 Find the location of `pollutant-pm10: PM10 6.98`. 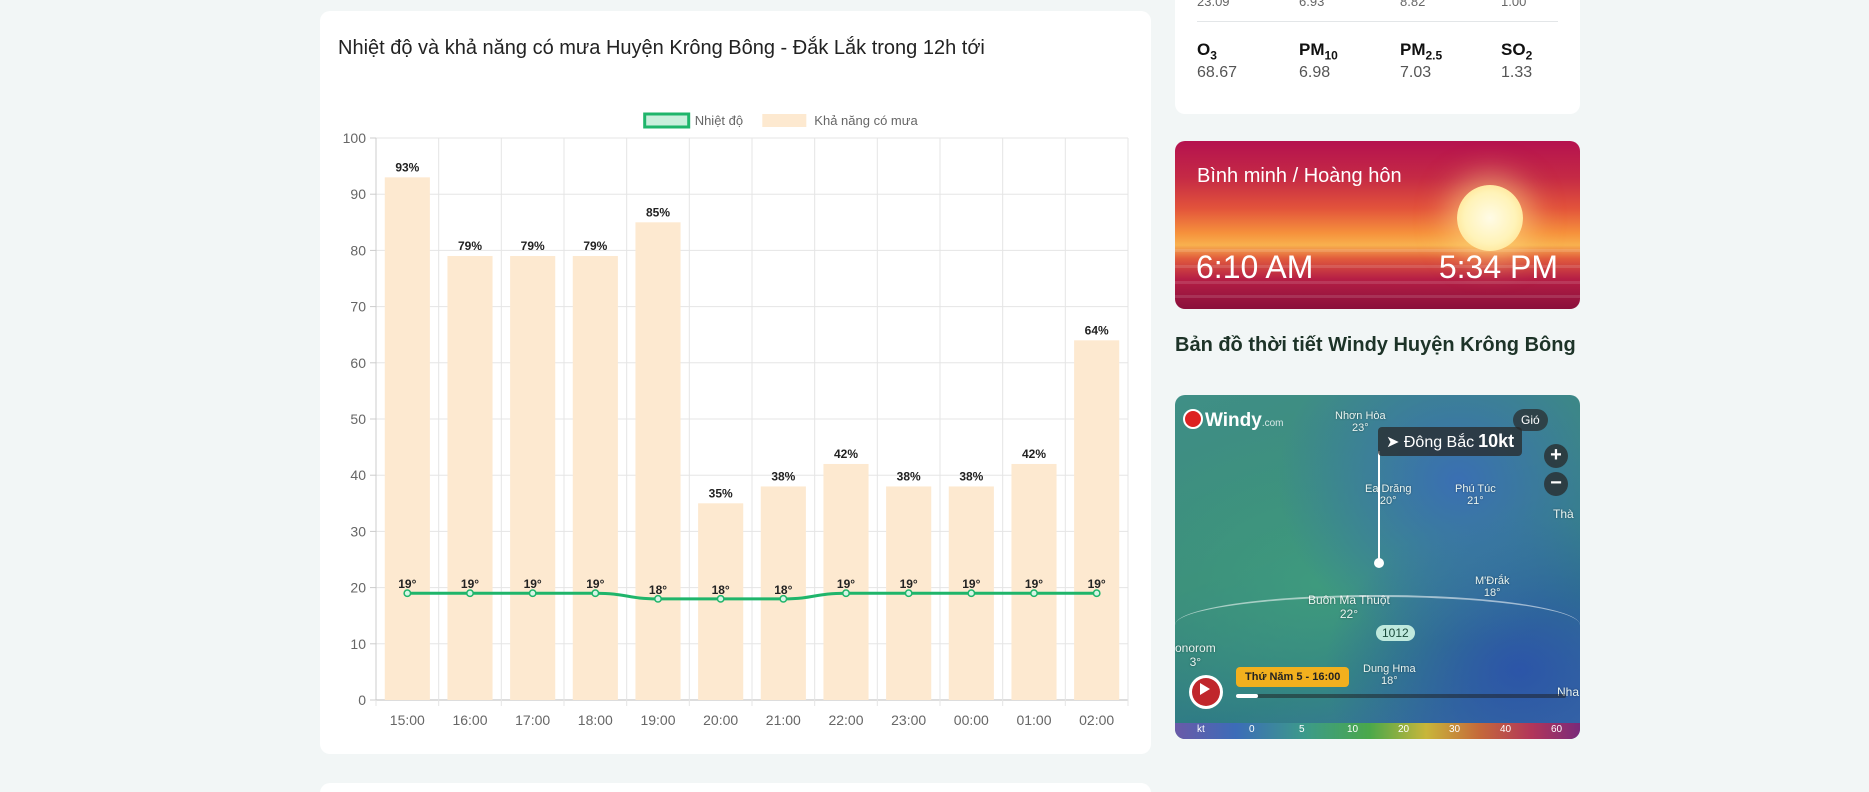

pollutant-pm10: PM10 6.98 is located at coordinates (1318, 61).